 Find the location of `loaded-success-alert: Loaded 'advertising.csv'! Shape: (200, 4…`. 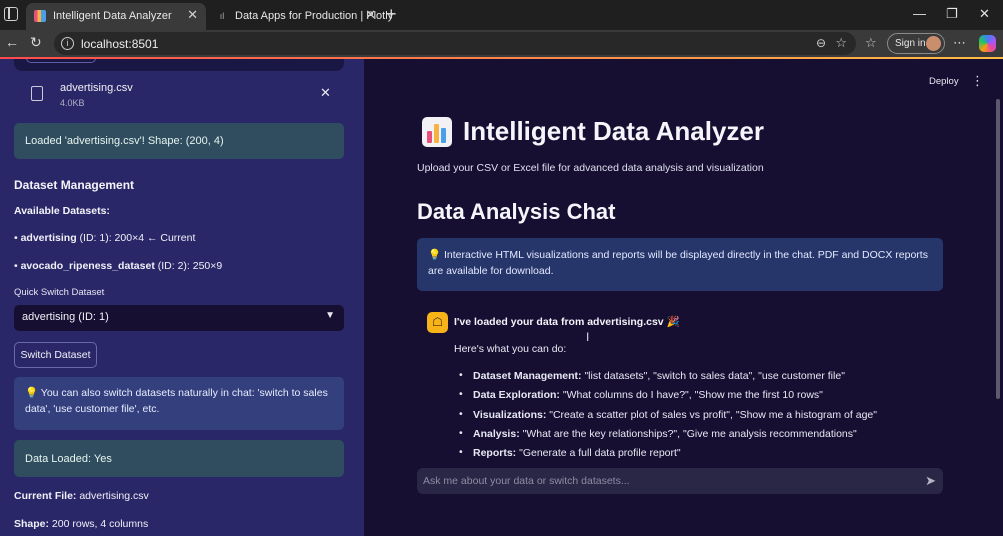

loaded-success-alert: Loaded 'advertising.csv'! Shape: (200, 4… is located at coordinates (179, 141).